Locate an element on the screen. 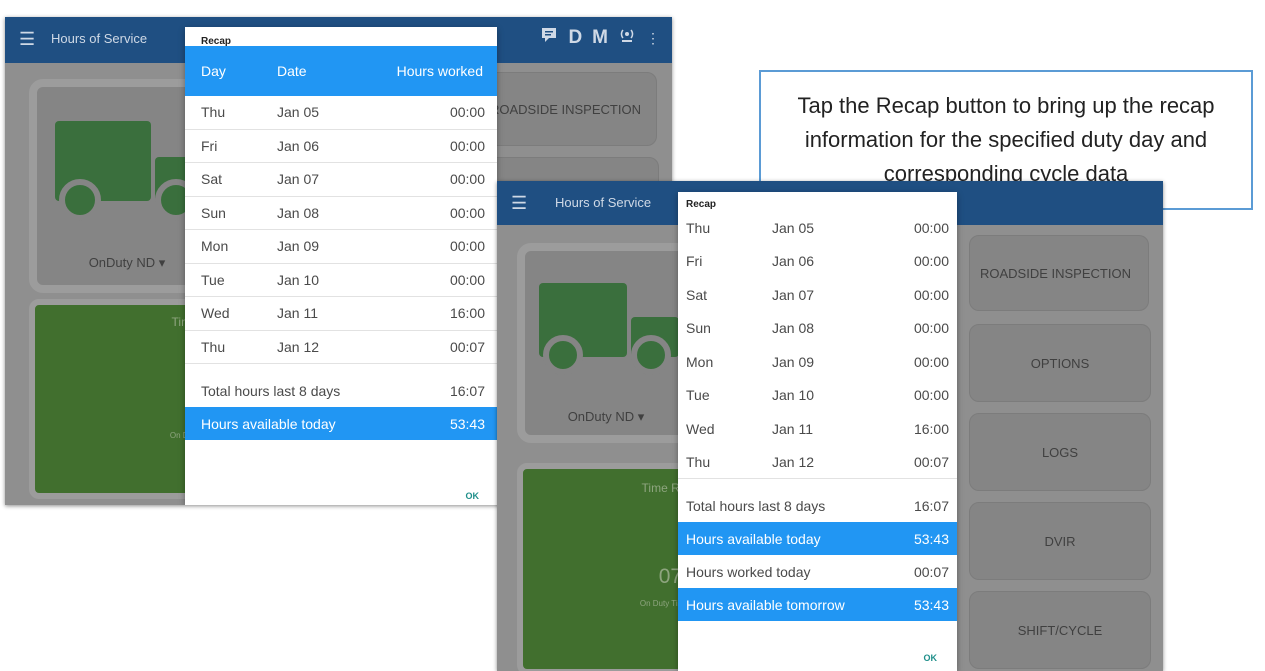  wireless-icon is located at coordinates (627, 38).